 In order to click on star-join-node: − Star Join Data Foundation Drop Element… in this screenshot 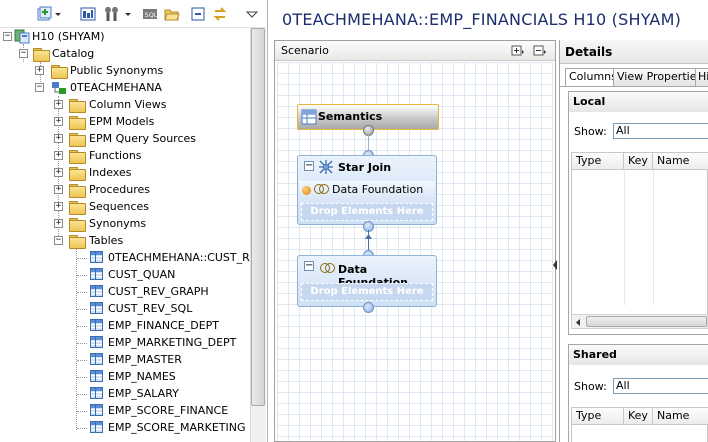, I will do `click(367, 190)`.